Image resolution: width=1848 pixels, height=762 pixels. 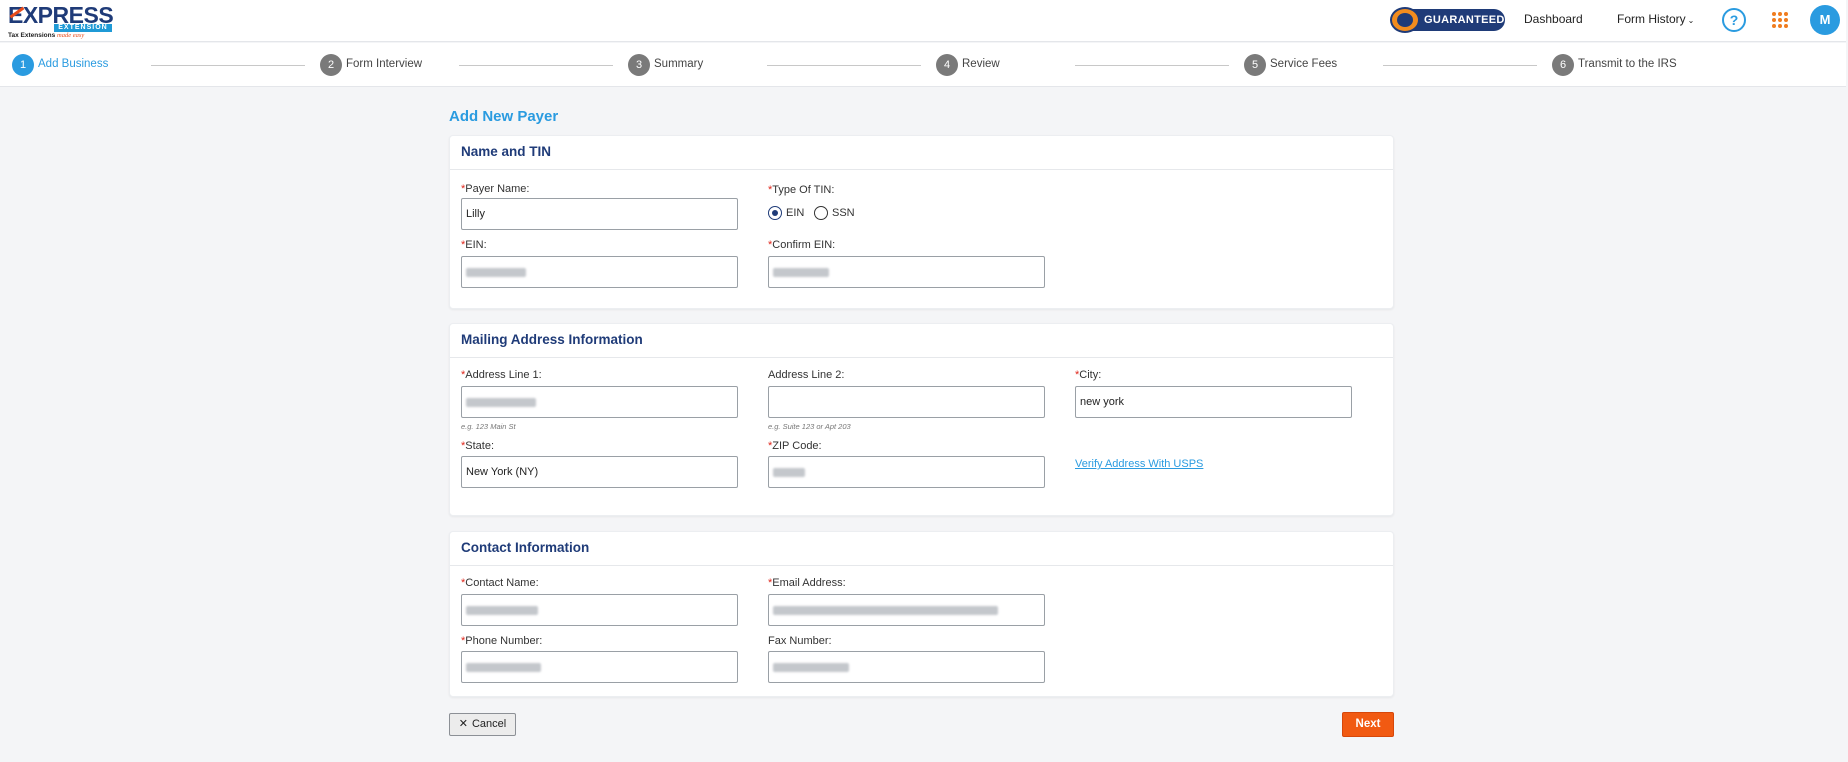 What do you see at coordinates (495, 189) in the screenshot?
I see `payer-name-label: *Payer Name:` at bounding box center [495, 189].